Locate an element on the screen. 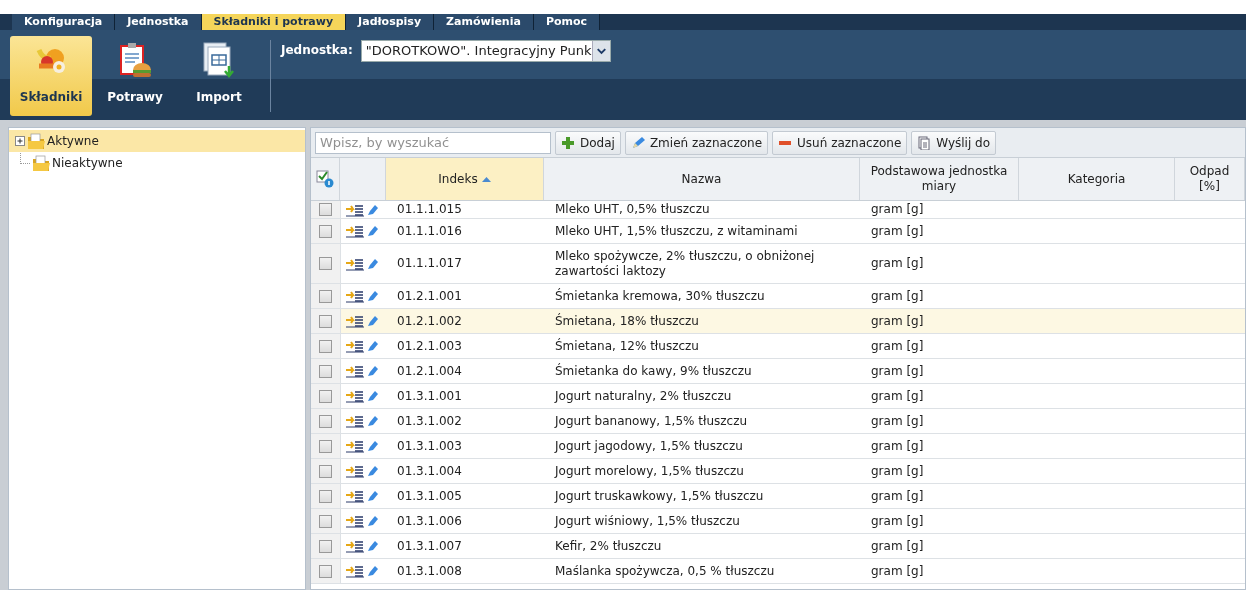  table-cell-text: Jogurt naturalny, 2% tłuszczu is located at coordinates (643, 396).